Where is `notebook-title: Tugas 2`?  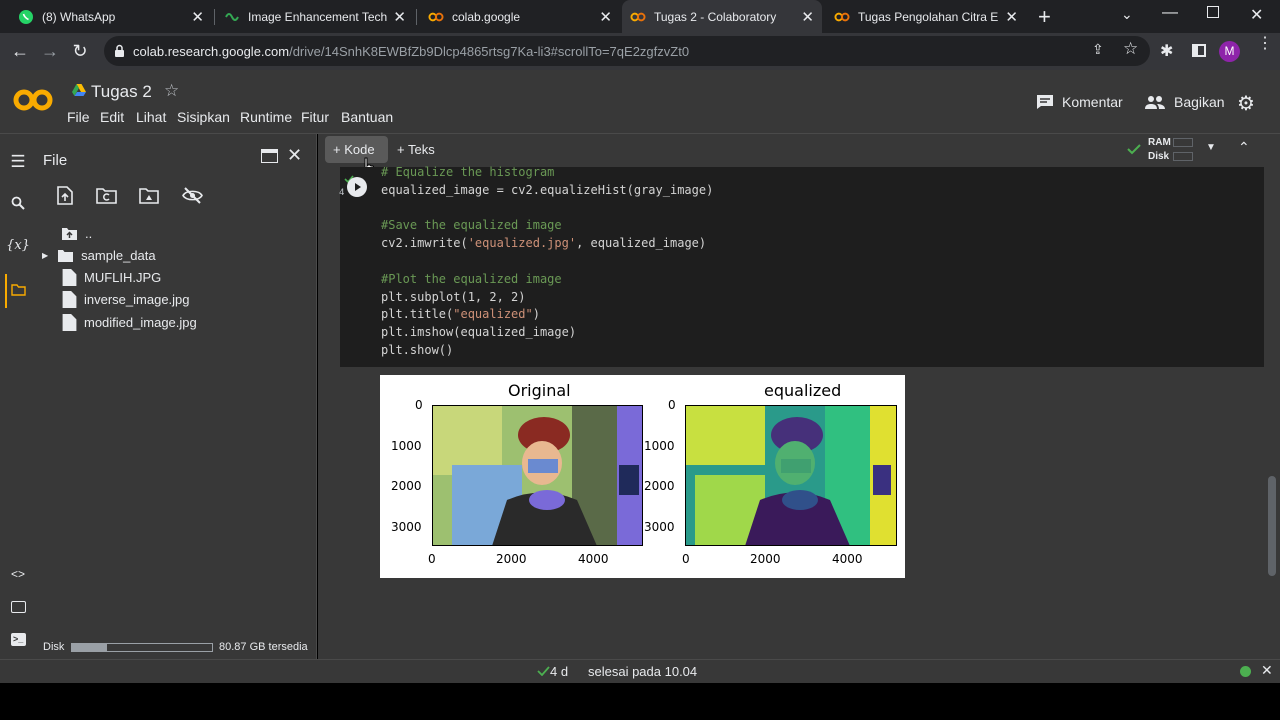 notebook-title: Tugas 2 is located at coordinates (121, 92).